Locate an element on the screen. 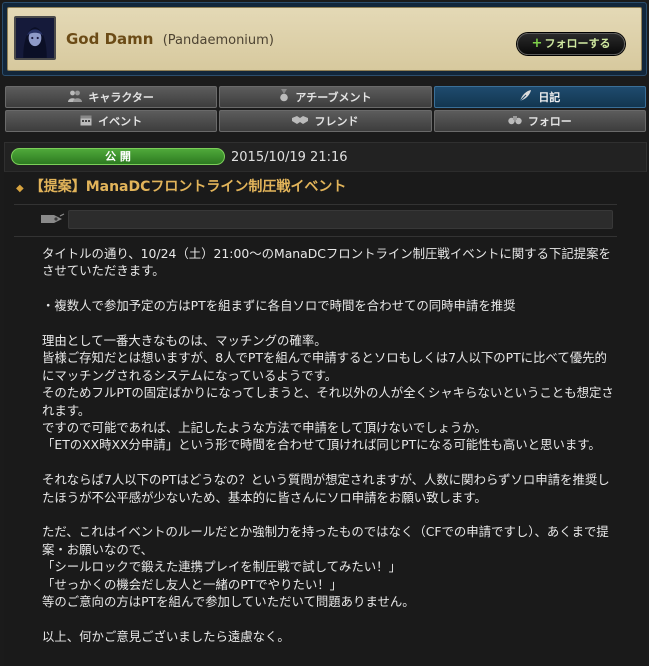  follow-button-label: フォローする is located at coordinates (577, 43).